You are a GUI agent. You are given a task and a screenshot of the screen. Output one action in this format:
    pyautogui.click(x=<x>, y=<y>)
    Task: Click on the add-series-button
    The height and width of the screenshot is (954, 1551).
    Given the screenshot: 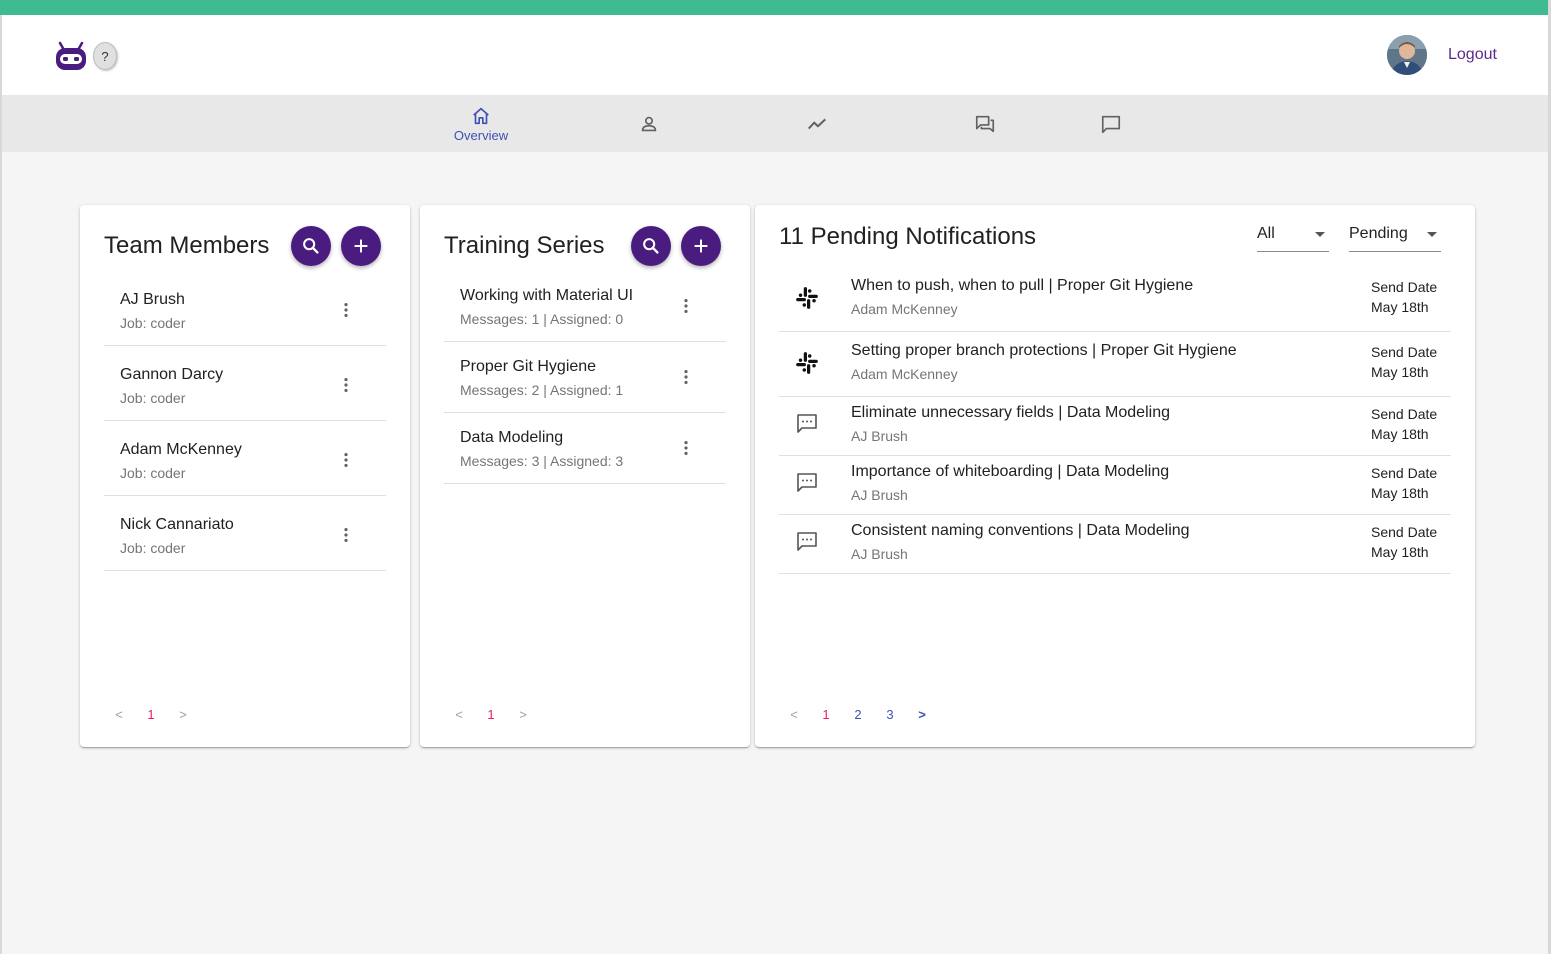 What is the action you would take?
    pyautogui.click(x=701, y=246)
    